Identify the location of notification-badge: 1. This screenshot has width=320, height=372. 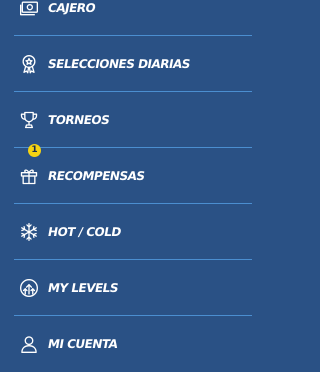
(34, 150).